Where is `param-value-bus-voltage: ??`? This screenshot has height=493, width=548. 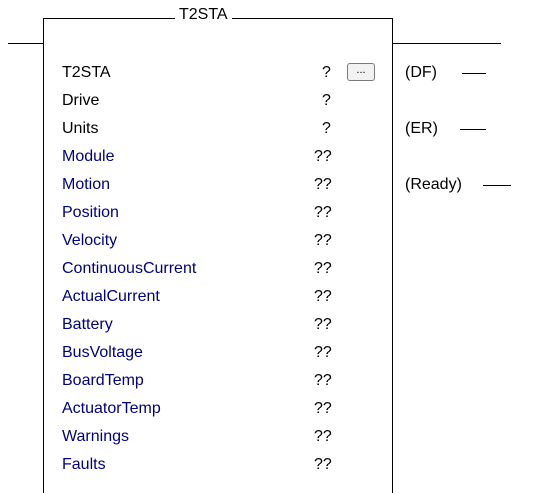 param-value-bus-voltage: ?? is located at coordinates (323, 353).